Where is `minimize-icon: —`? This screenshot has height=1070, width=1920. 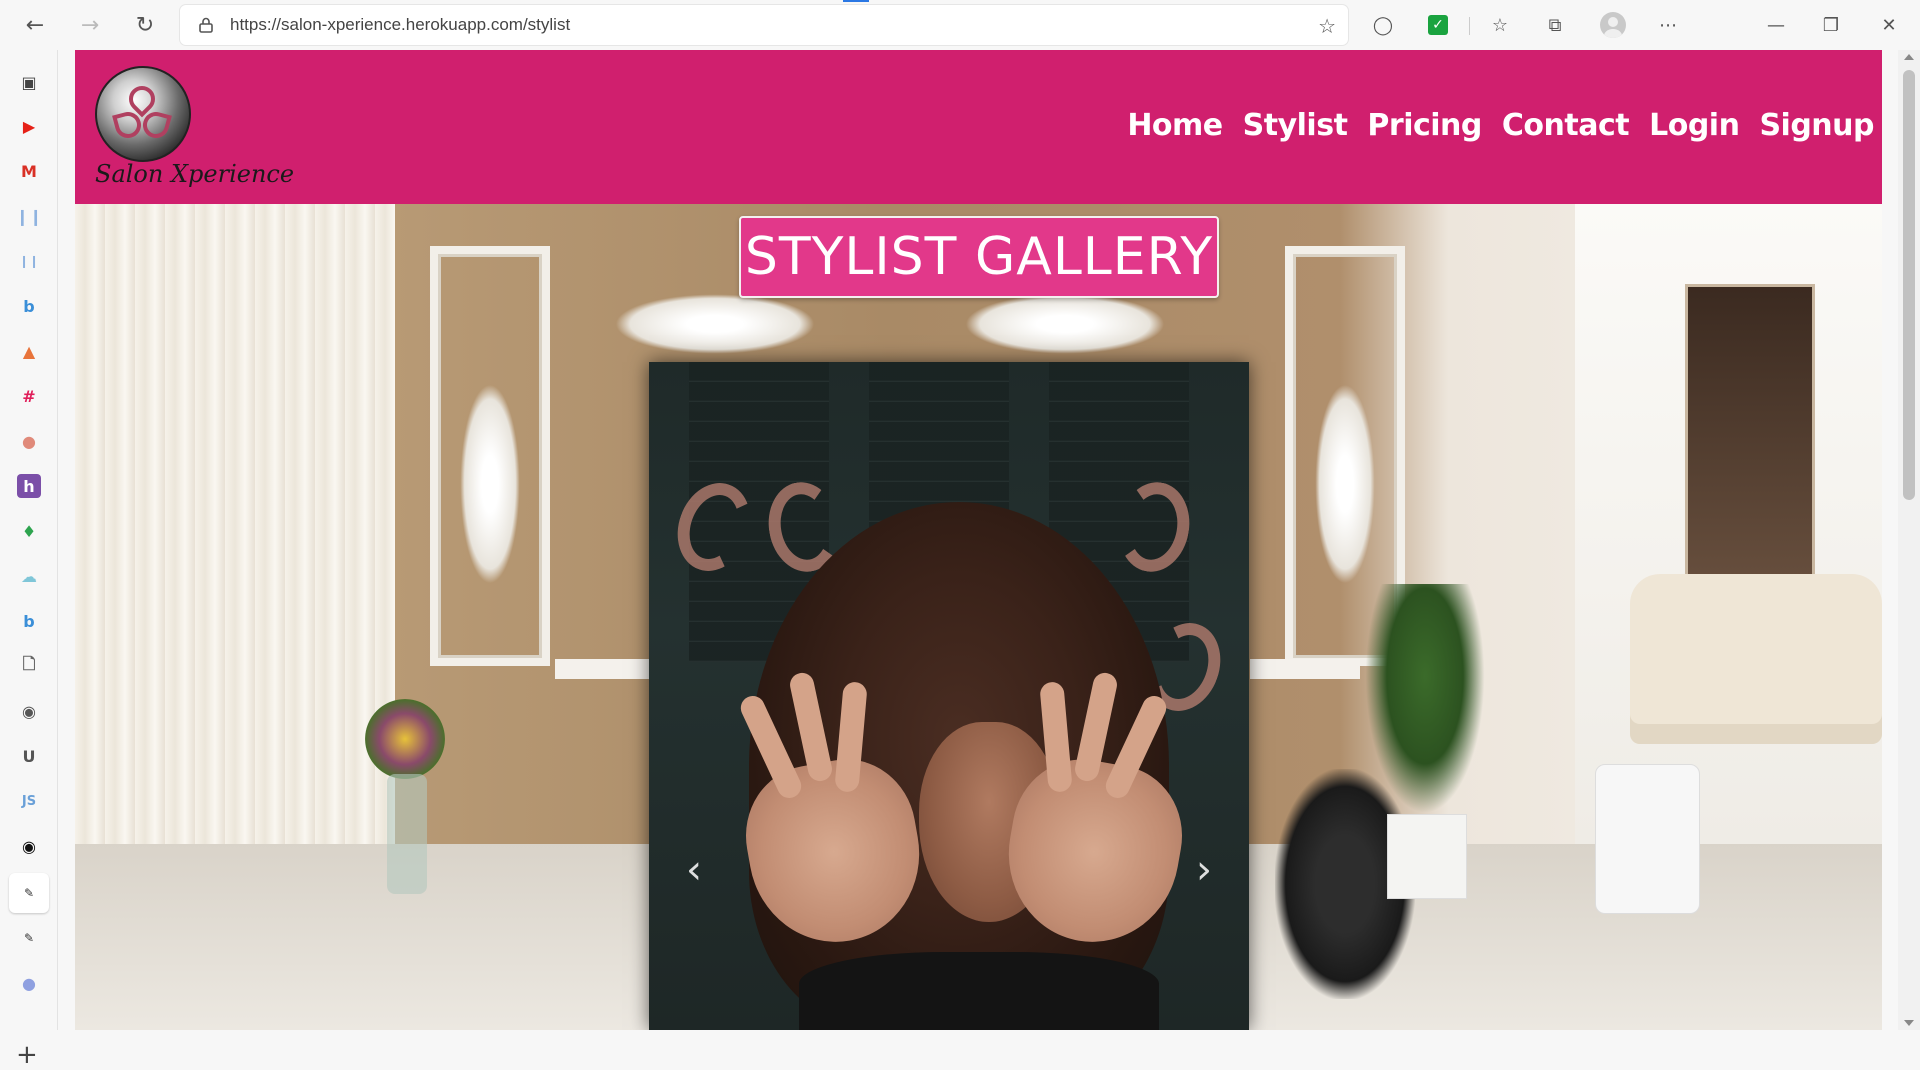 minimize-icon: — is located at coordinates (1776, 25).